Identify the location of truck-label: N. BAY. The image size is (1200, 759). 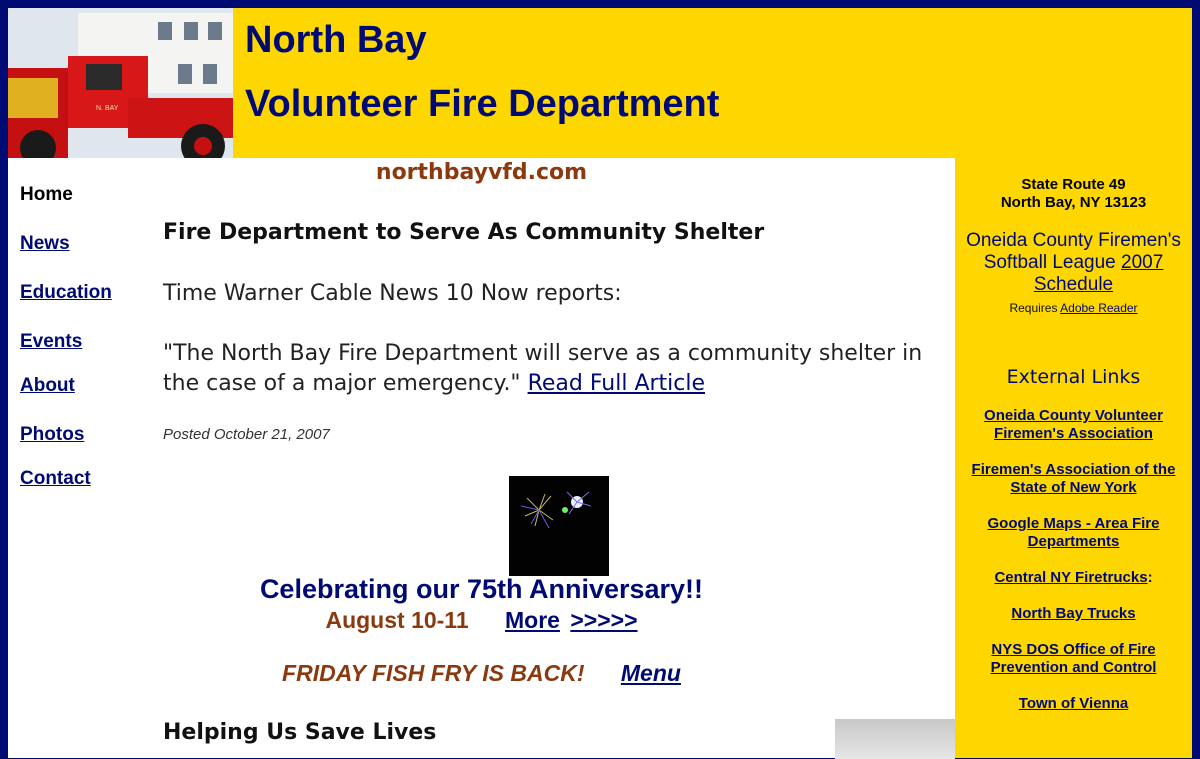
(107, 108).